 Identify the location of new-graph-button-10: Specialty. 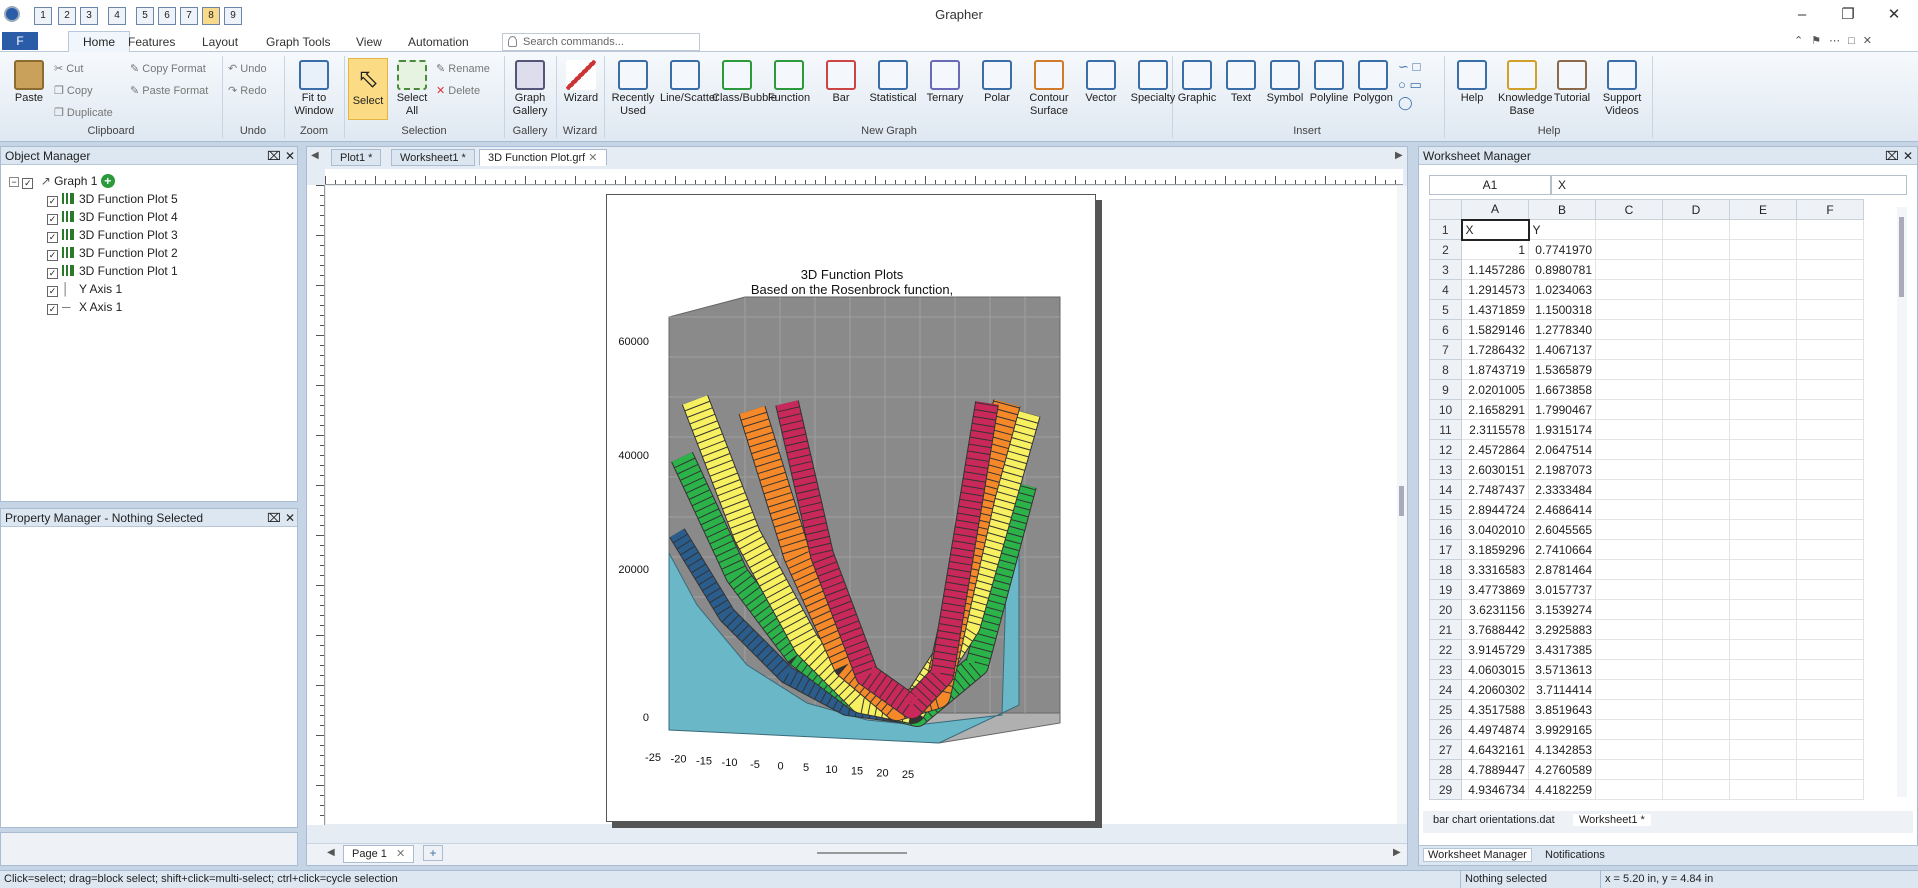
(1153, 82).